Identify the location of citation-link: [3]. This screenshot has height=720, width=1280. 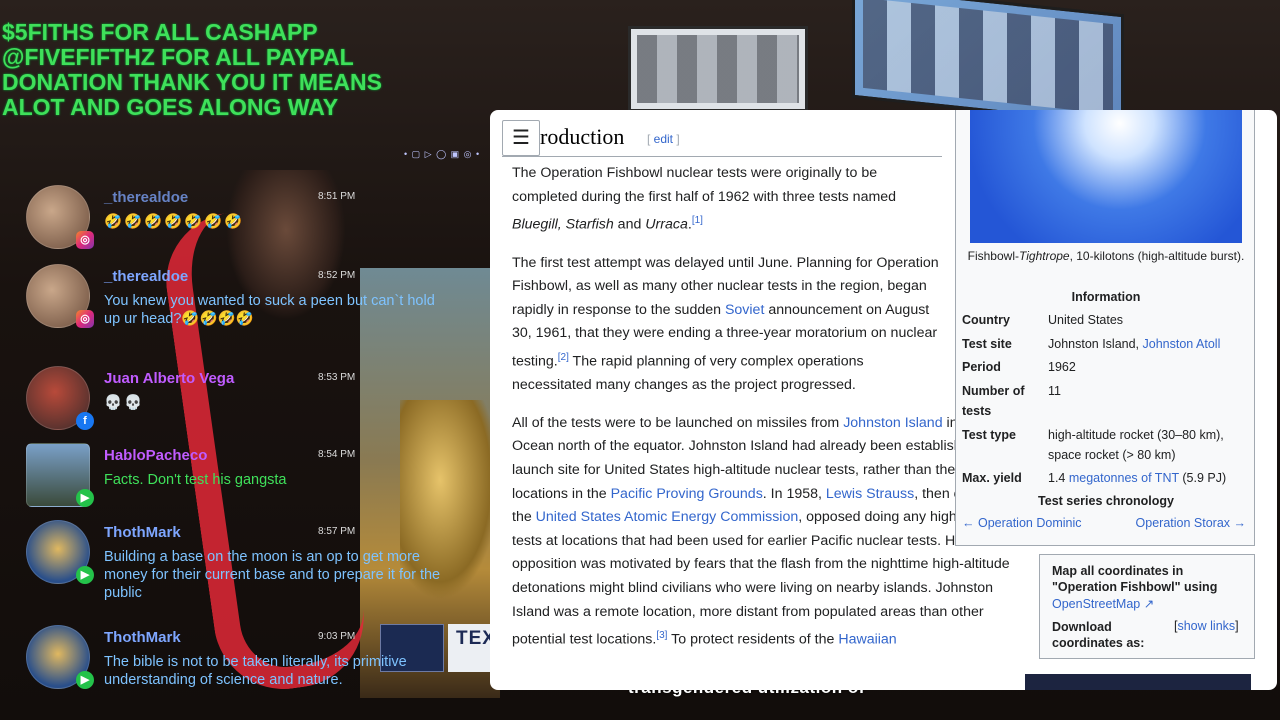
(661, 635).